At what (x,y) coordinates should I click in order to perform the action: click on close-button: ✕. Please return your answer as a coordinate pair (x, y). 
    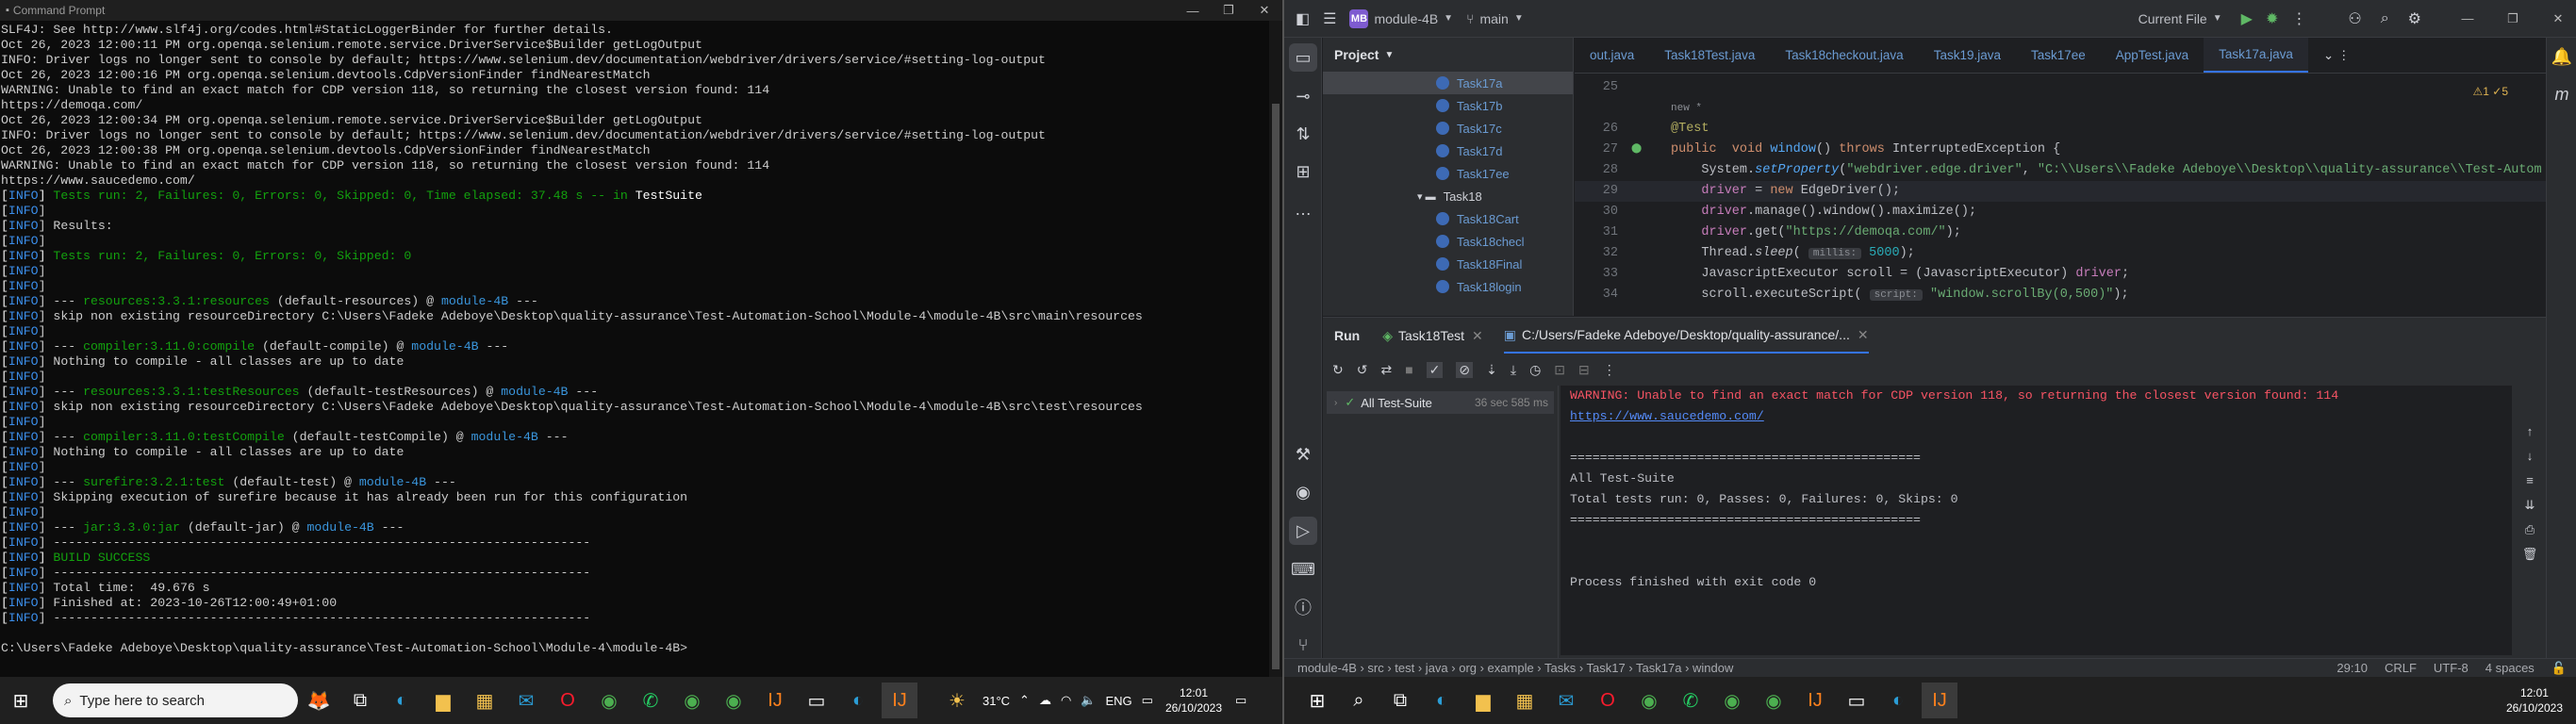
    Looking at the image, I should click on (1264, 10).